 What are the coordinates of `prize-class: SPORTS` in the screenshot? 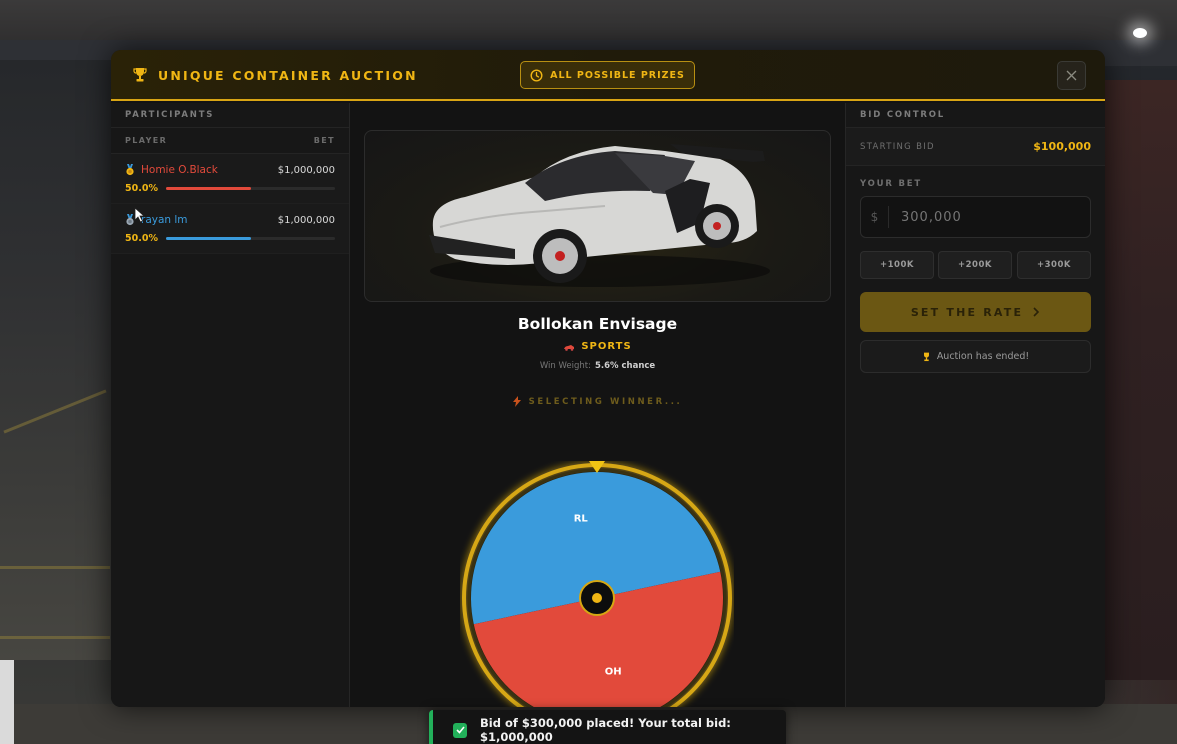 It's located at (597, 346).